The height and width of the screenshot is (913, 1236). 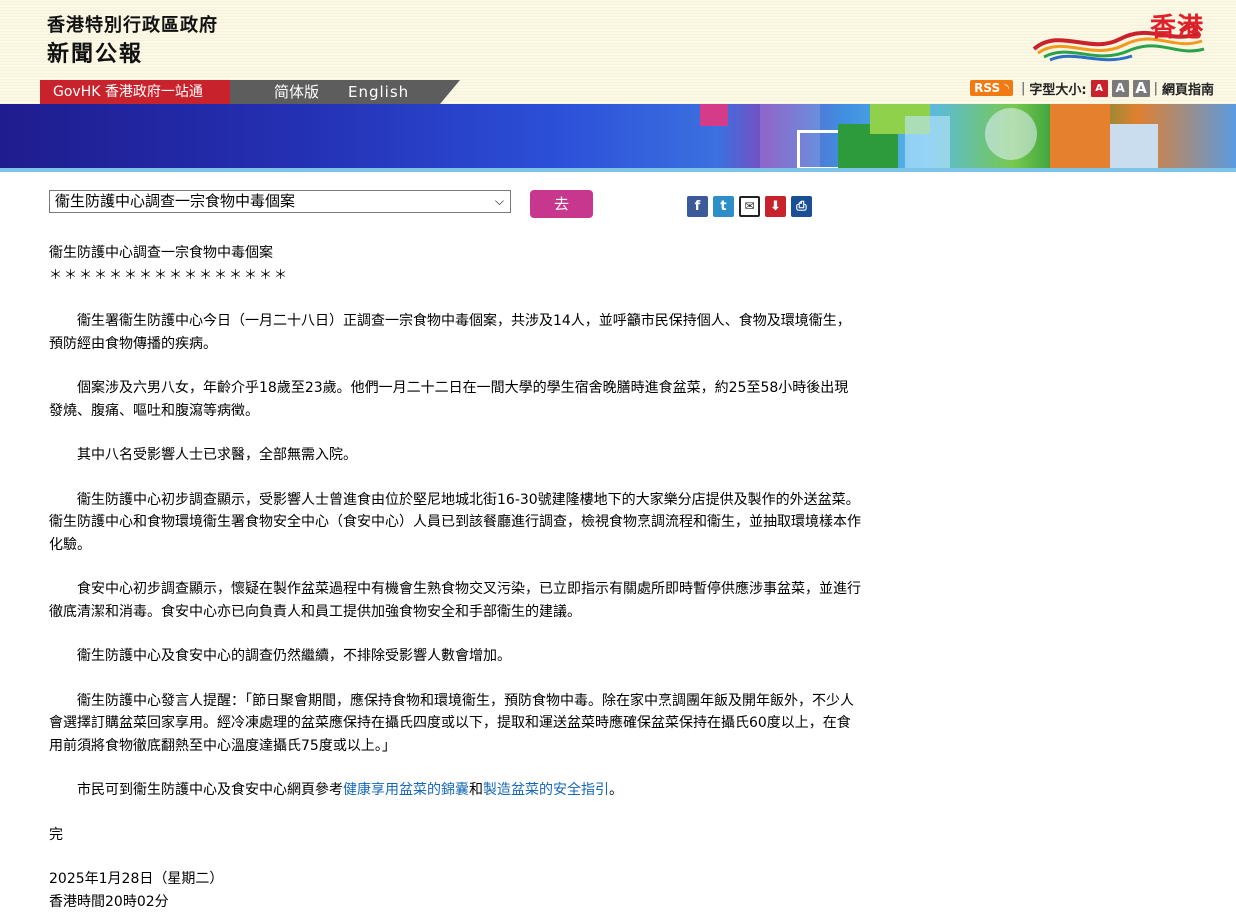 What do you see at coordinates (455, 253) in the screenshot?
I see `article-title: 衞生防護中心調查一宗食物中毒個案` at bounding box center [455, 253].